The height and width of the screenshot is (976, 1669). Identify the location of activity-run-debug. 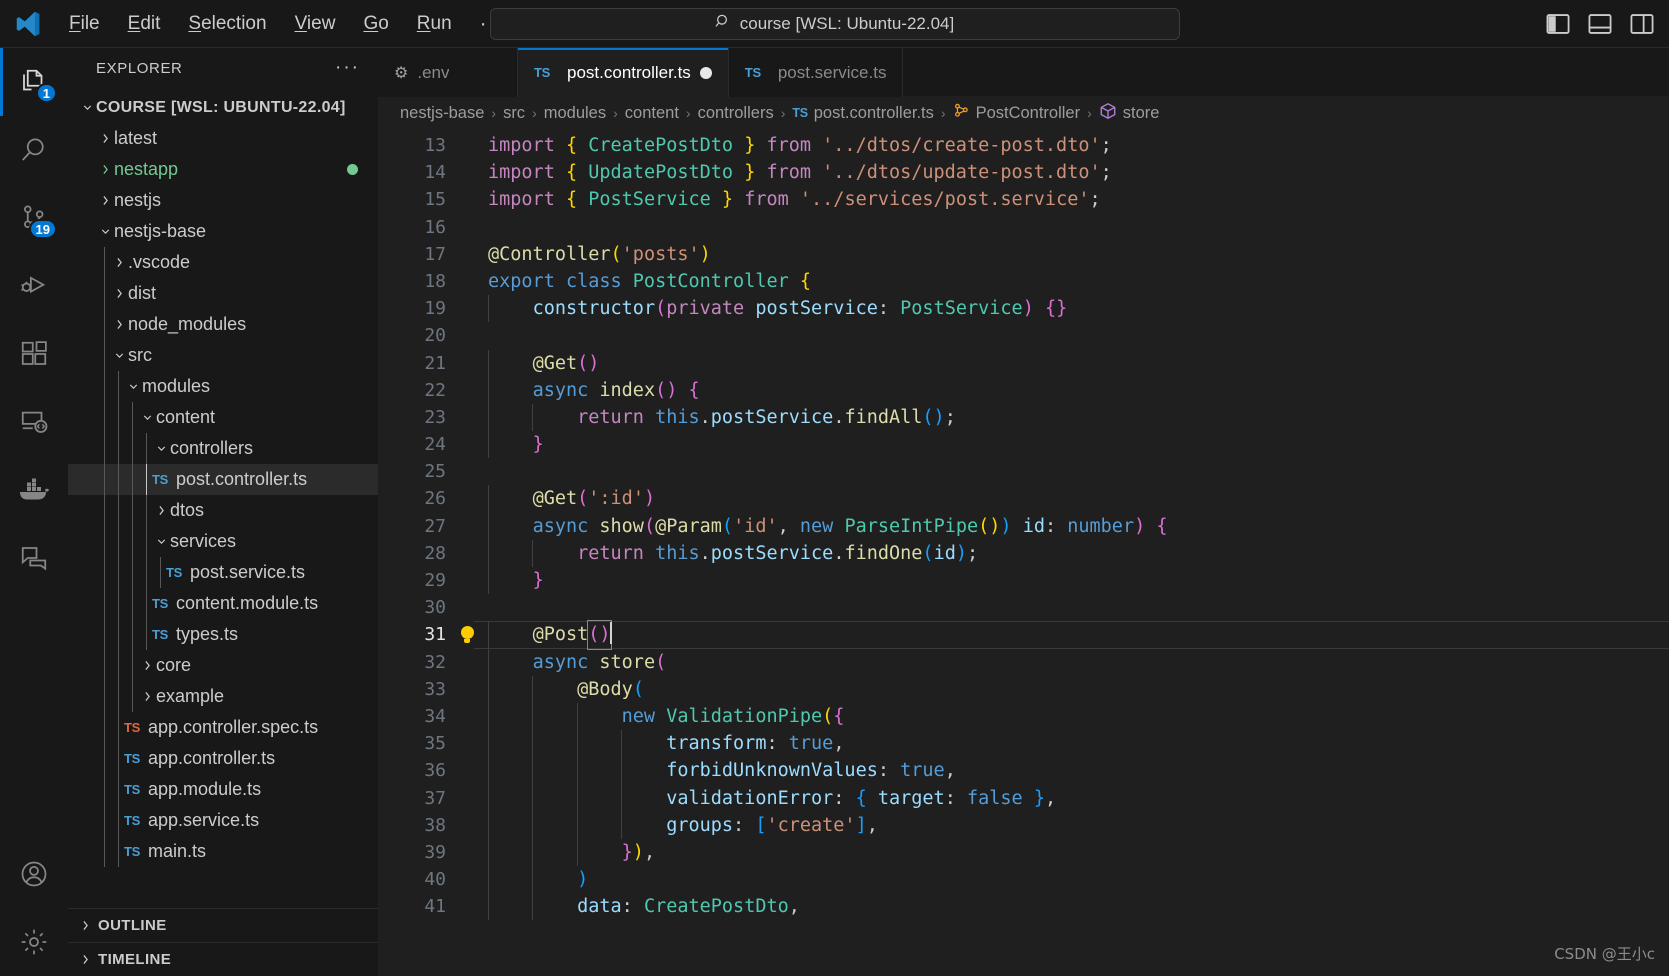
(34, 286).